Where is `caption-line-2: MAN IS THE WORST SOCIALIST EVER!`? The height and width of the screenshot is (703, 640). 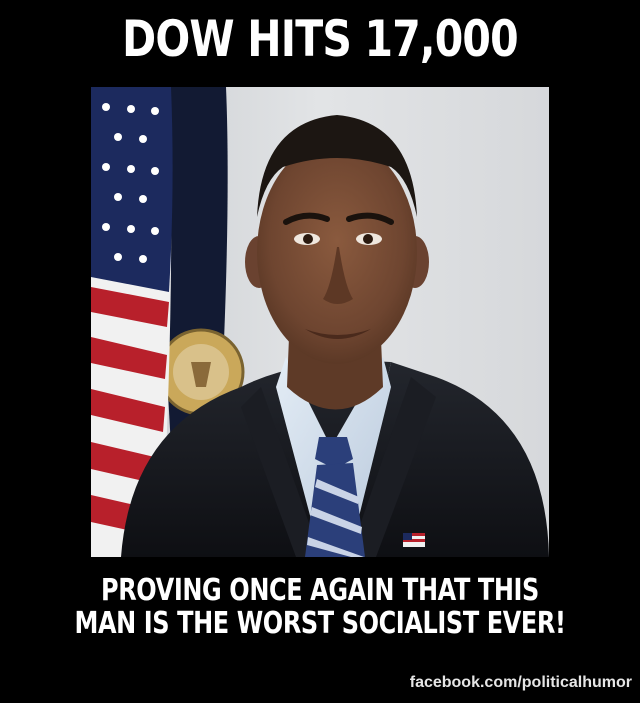
caption-line-2: MAN IS THE WORST SOCIALIST EVER! is located at coordinates (320, 623).